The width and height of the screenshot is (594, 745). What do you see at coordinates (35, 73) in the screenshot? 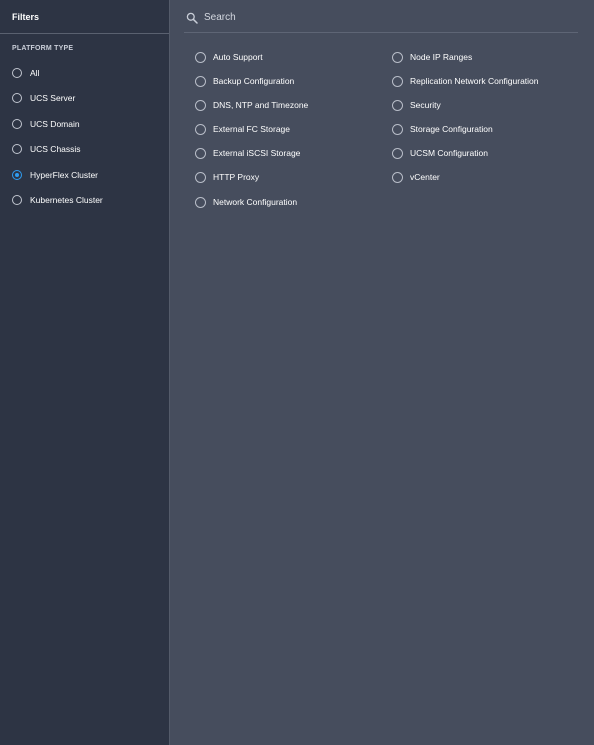
I see `platform-option-label: All` at bounding box center [35, 73].